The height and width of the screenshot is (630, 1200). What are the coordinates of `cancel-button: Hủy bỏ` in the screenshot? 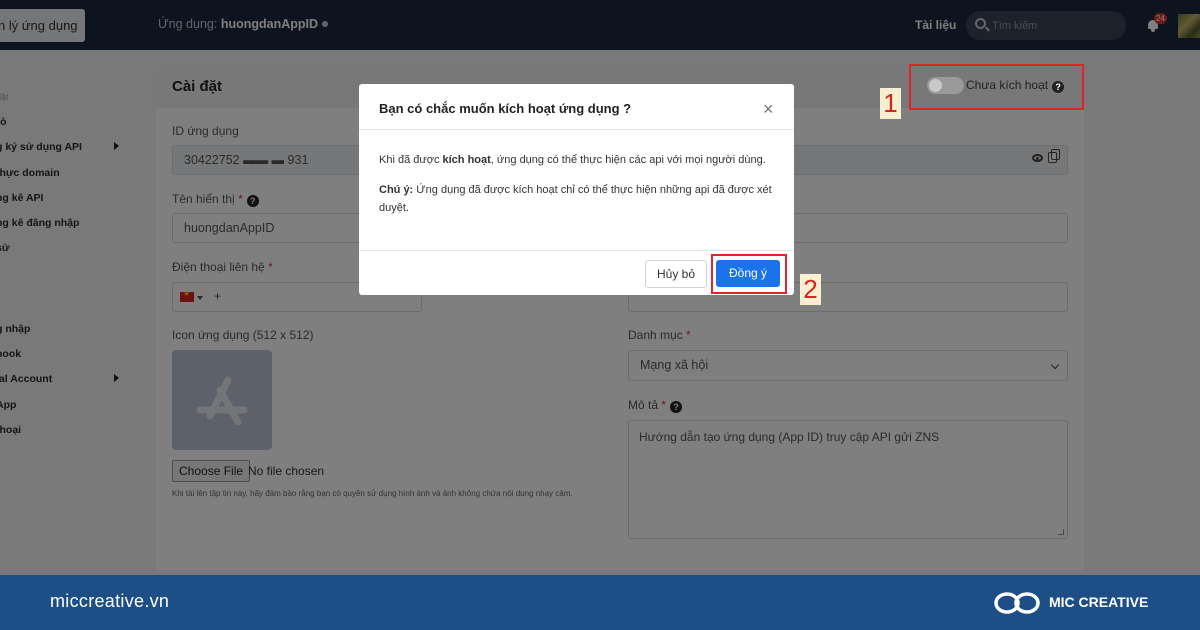 It's located at (676, 274).